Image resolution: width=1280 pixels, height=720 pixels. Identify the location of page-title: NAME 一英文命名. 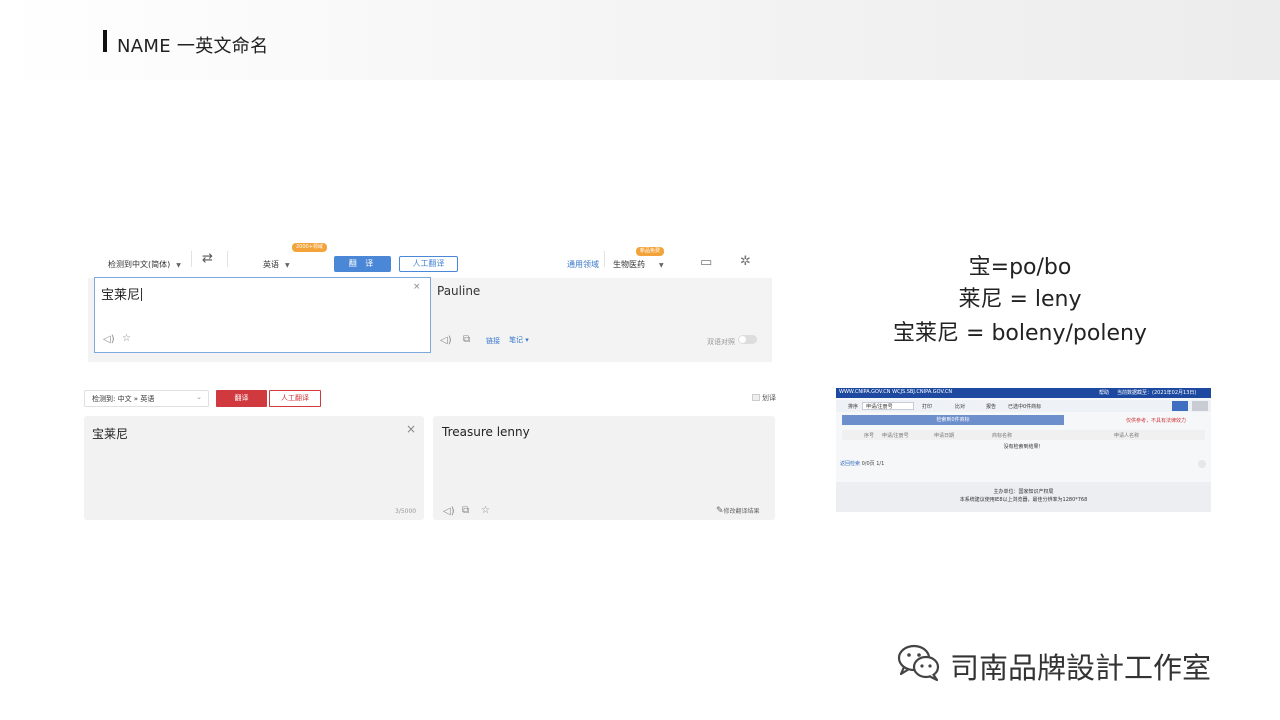
(193, 46).